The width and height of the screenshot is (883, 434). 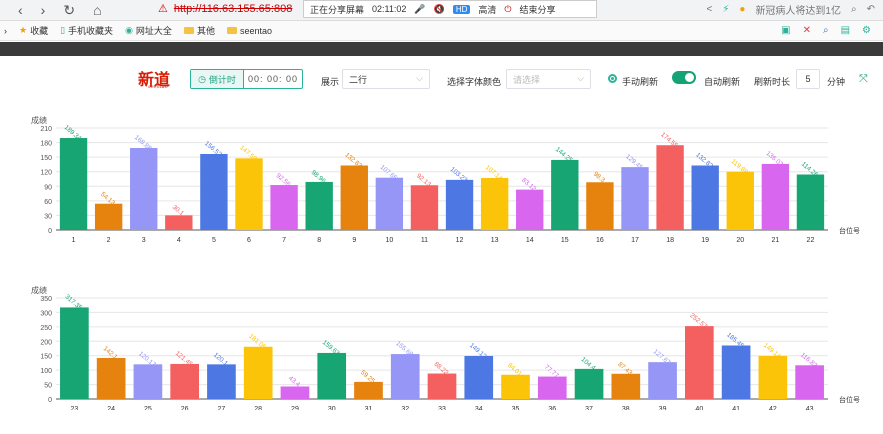 What do you see at coordinates (97, 10) in the screenshot?
I see `home-icon: ⌂` at bounding box center [97, 10].